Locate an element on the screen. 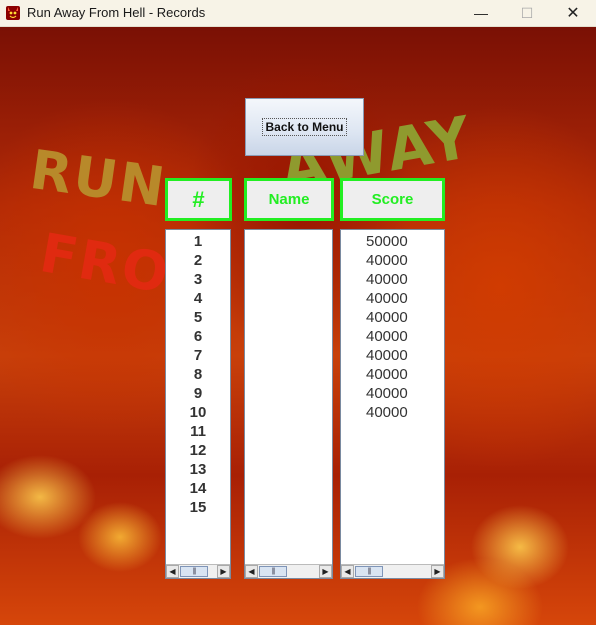 Image resolution: width=596 pixels, height=625 pixels. rank-item: 2 is located at coordinates (198, 260).